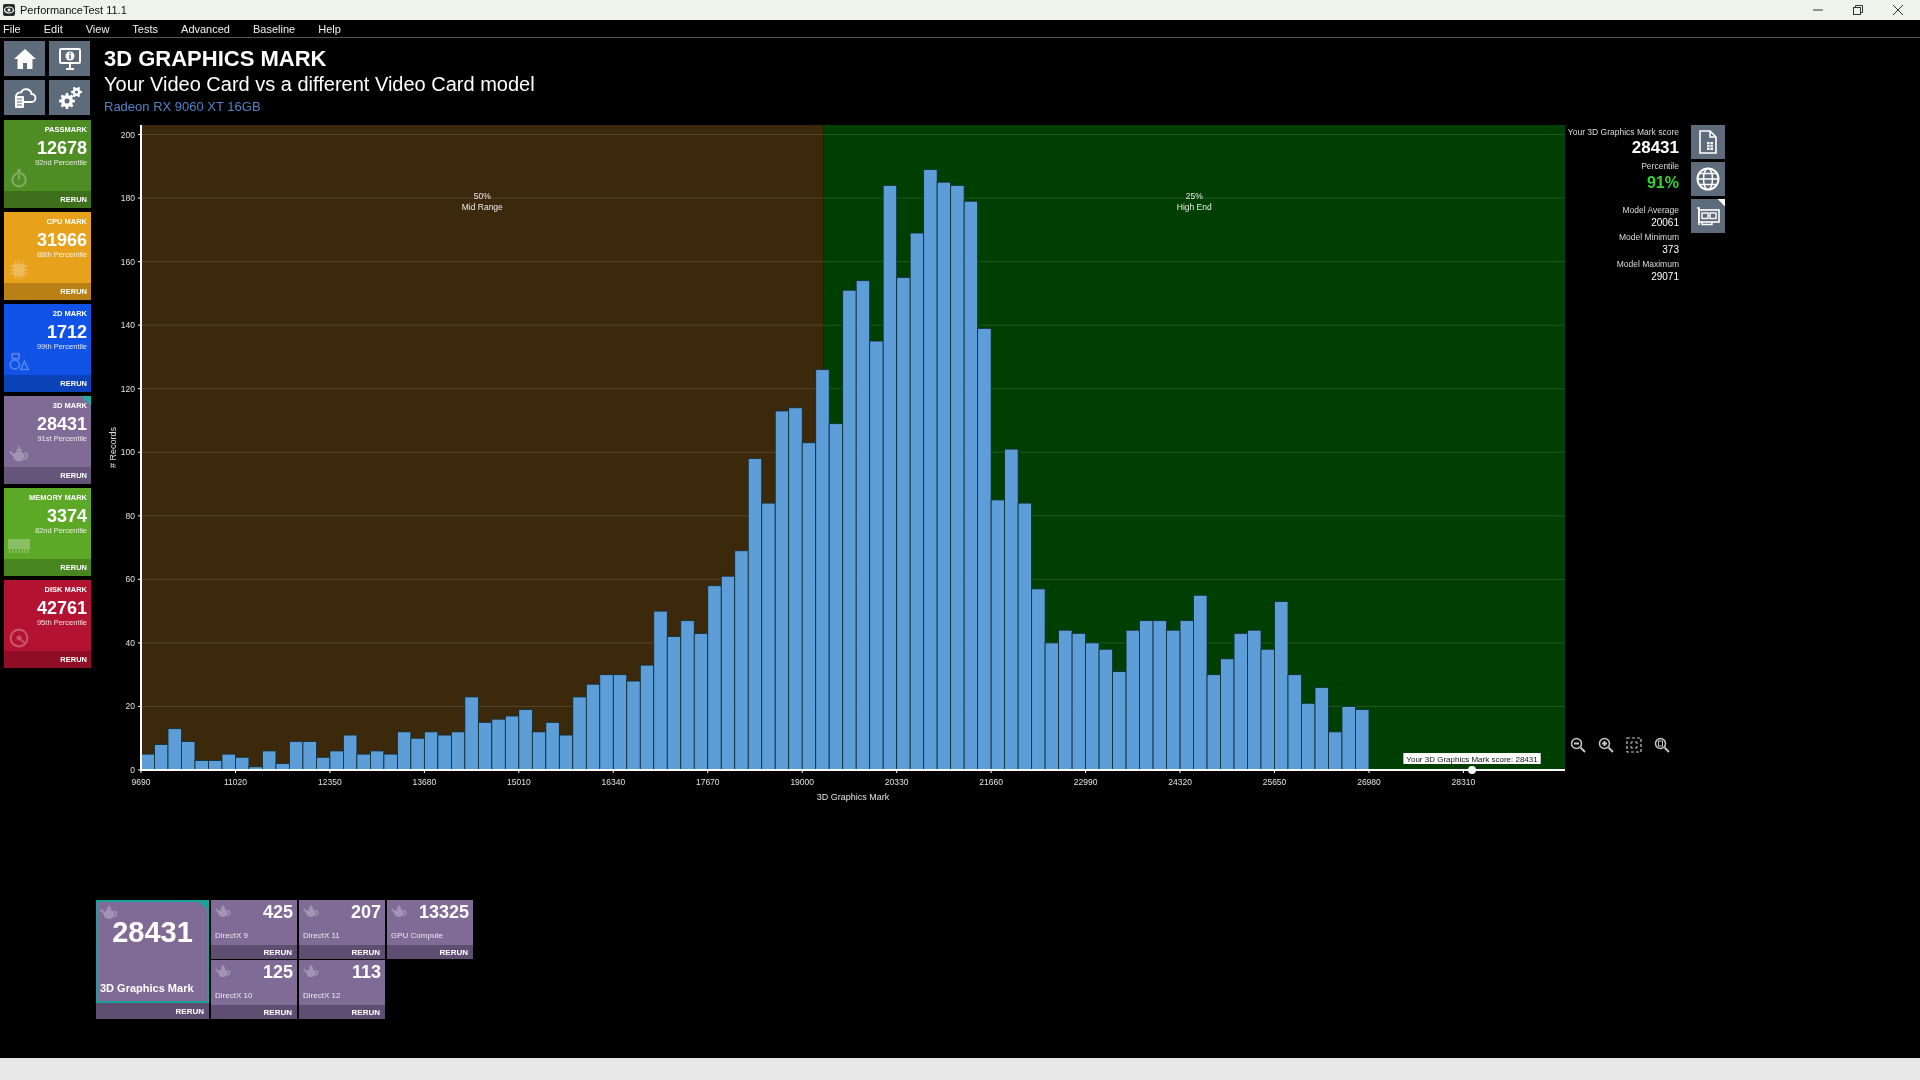 This screenshot has width=1920, height=1080. What do you see at coordinates (1578, 745) in the screenshot?
I see `zoom-out-icon` at bounding box center [1578, 745].